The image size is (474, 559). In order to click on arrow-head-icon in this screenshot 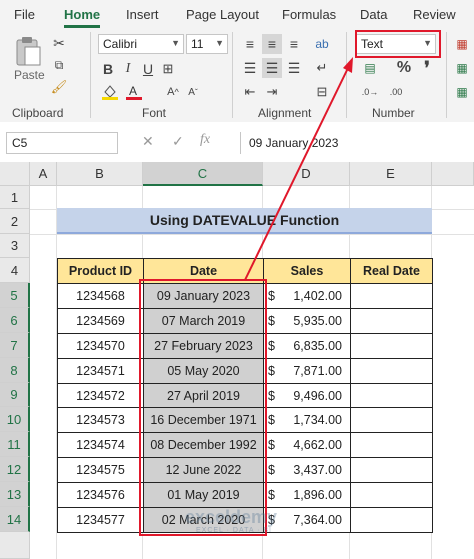, I will do `click(348, 65)`.